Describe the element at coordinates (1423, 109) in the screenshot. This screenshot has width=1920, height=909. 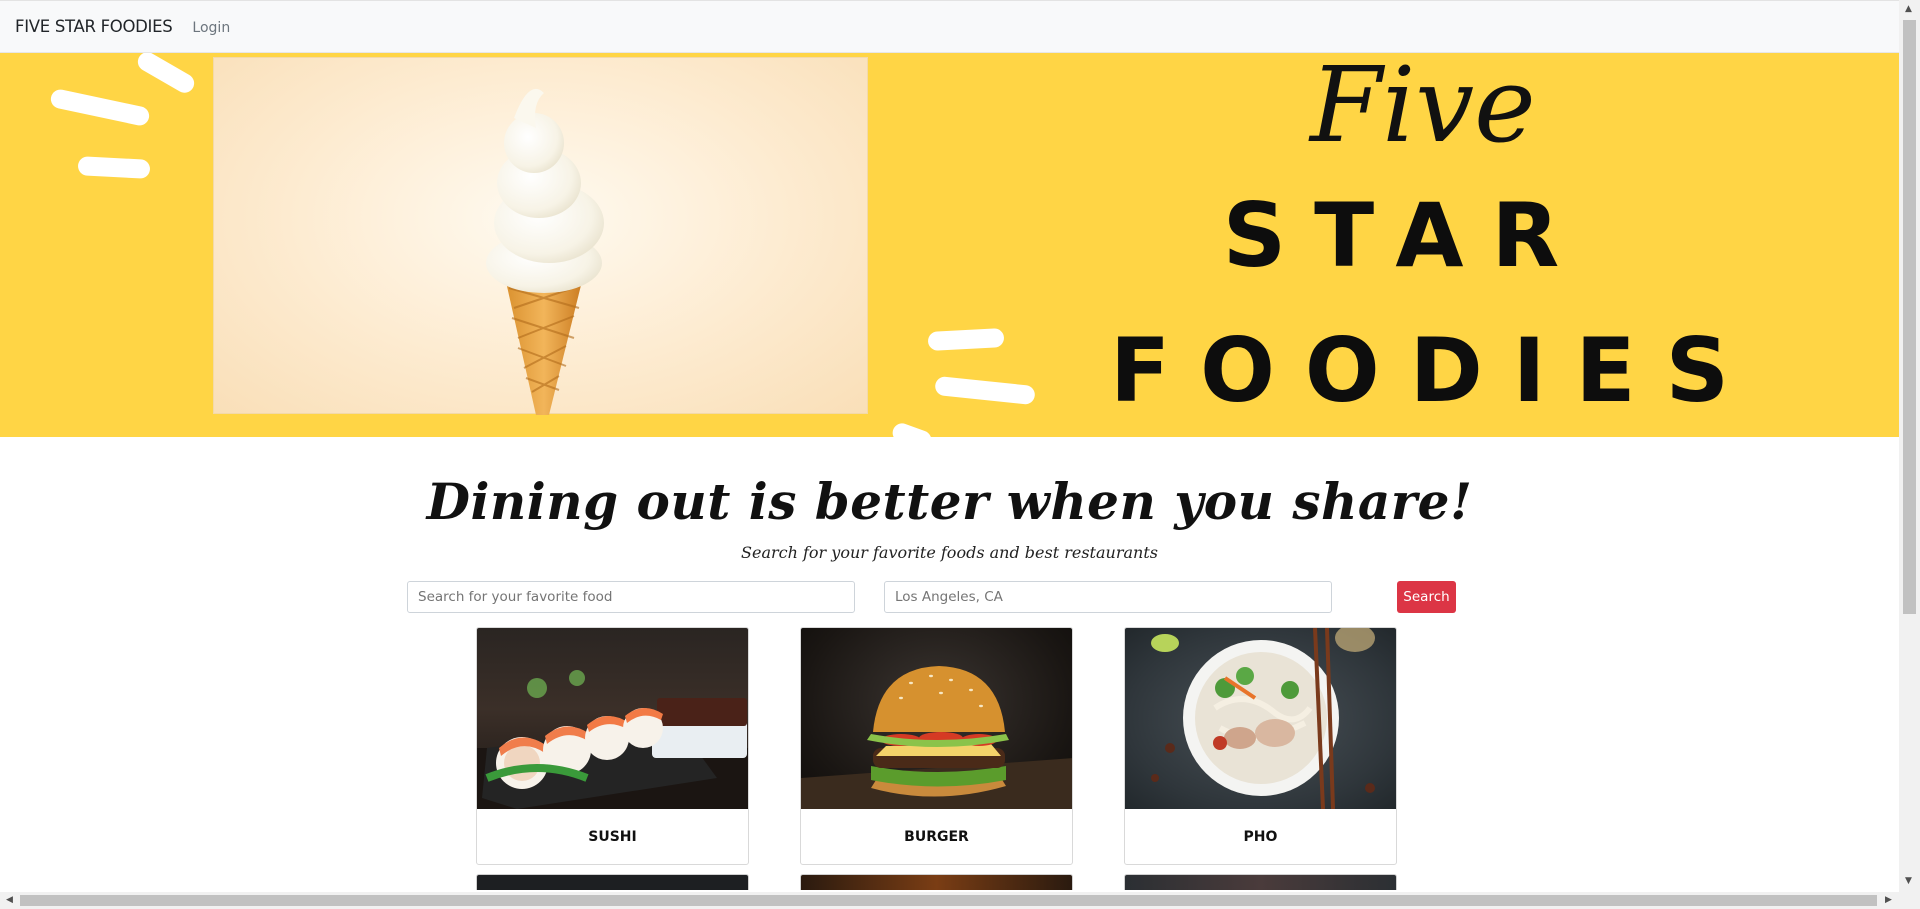
I see `logo-five: Five` at that location.